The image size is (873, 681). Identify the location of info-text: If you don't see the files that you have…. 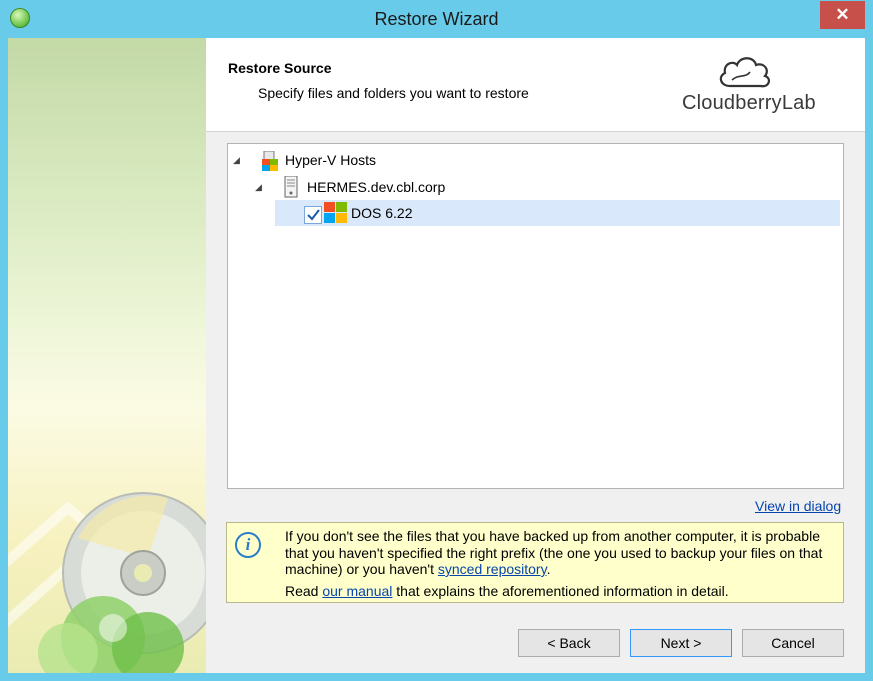
(560, 563).